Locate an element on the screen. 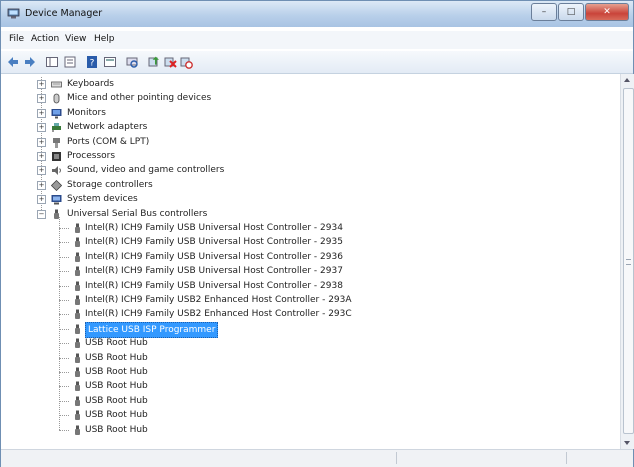 Image resolution: width=634 pixels, height=467 pixels. help-icon: ? is located at coordinates (92, 62).